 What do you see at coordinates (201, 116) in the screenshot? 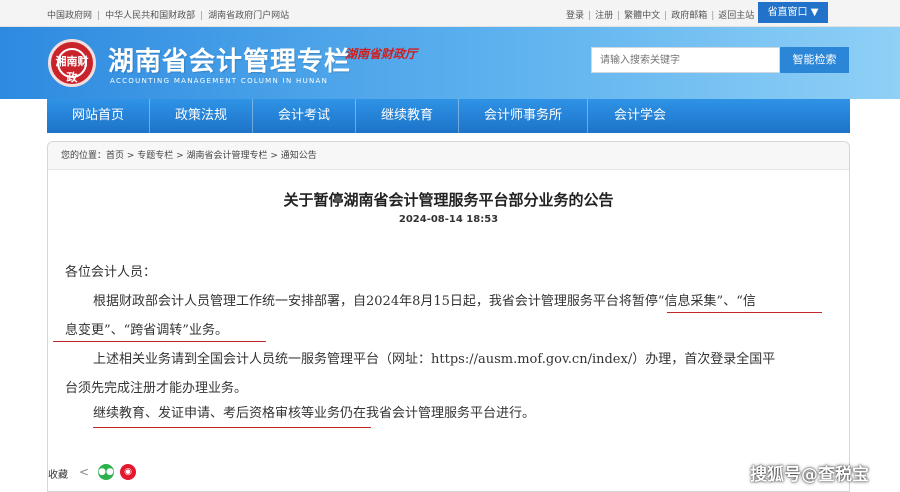
I see `nav-policies: 政策法规` at bounding box center [201, 116].